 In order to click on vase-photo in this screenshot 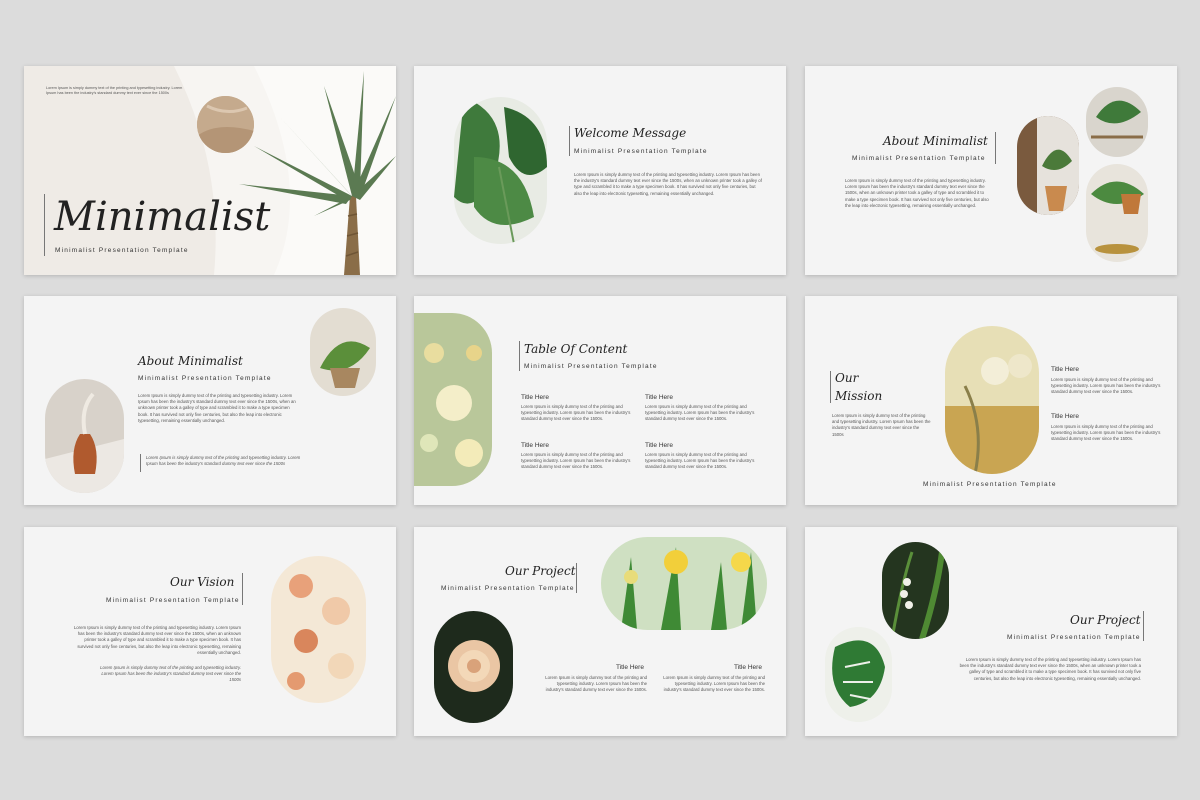, I will do `click(84, 436)`.